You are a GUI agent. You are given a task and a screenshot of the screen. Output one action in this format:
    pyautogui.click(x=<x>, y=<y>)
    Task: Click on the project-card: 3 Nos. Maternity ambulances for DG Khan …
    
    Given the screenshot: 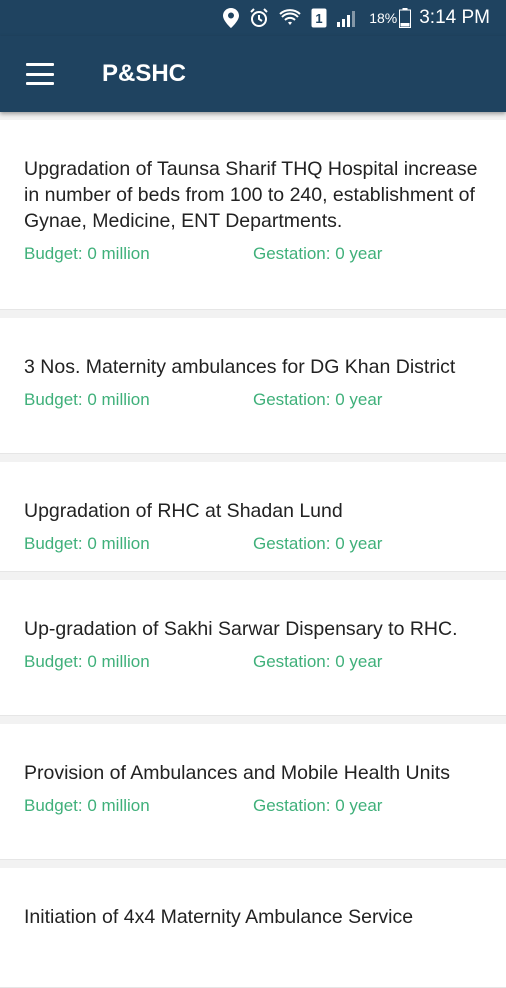 What is the action you would take?
    pyautogui.click(x=253, y=386)
    